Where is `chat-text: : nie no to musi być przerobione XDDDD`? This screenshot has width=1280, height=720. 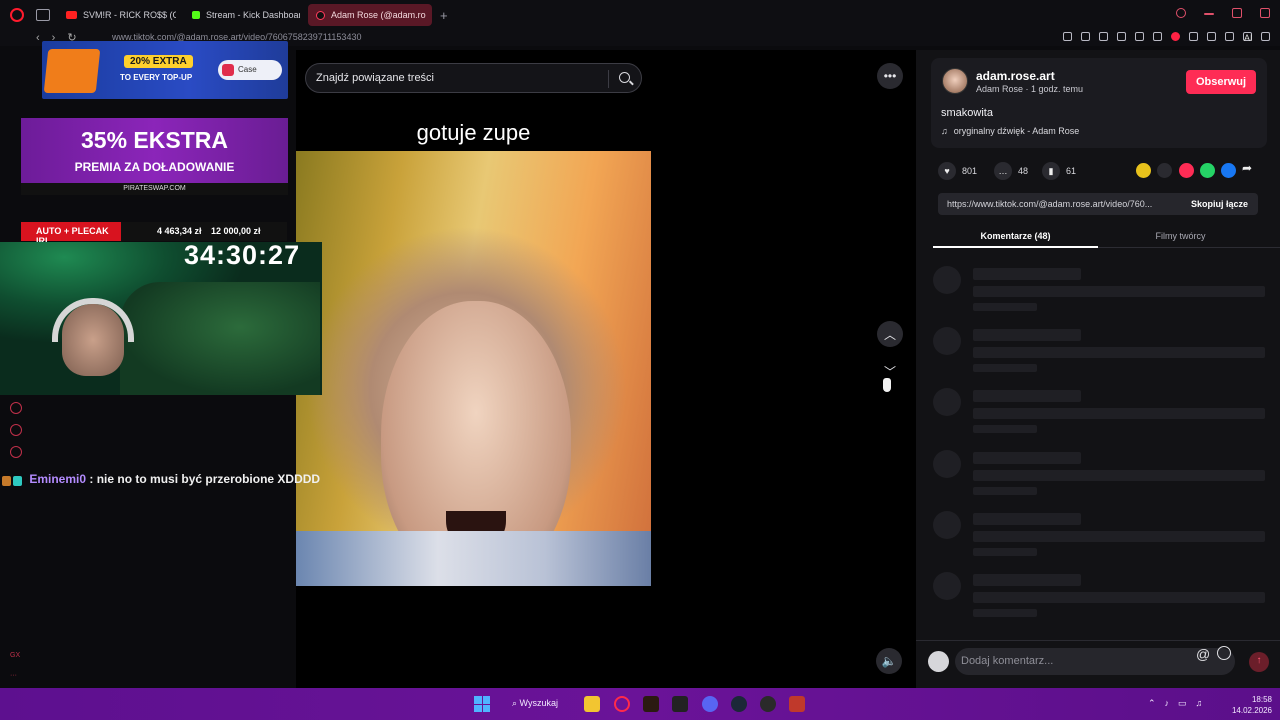 chat-text: : nie no to musi być przerobione XDDDD is located at coordinates (205, 479).